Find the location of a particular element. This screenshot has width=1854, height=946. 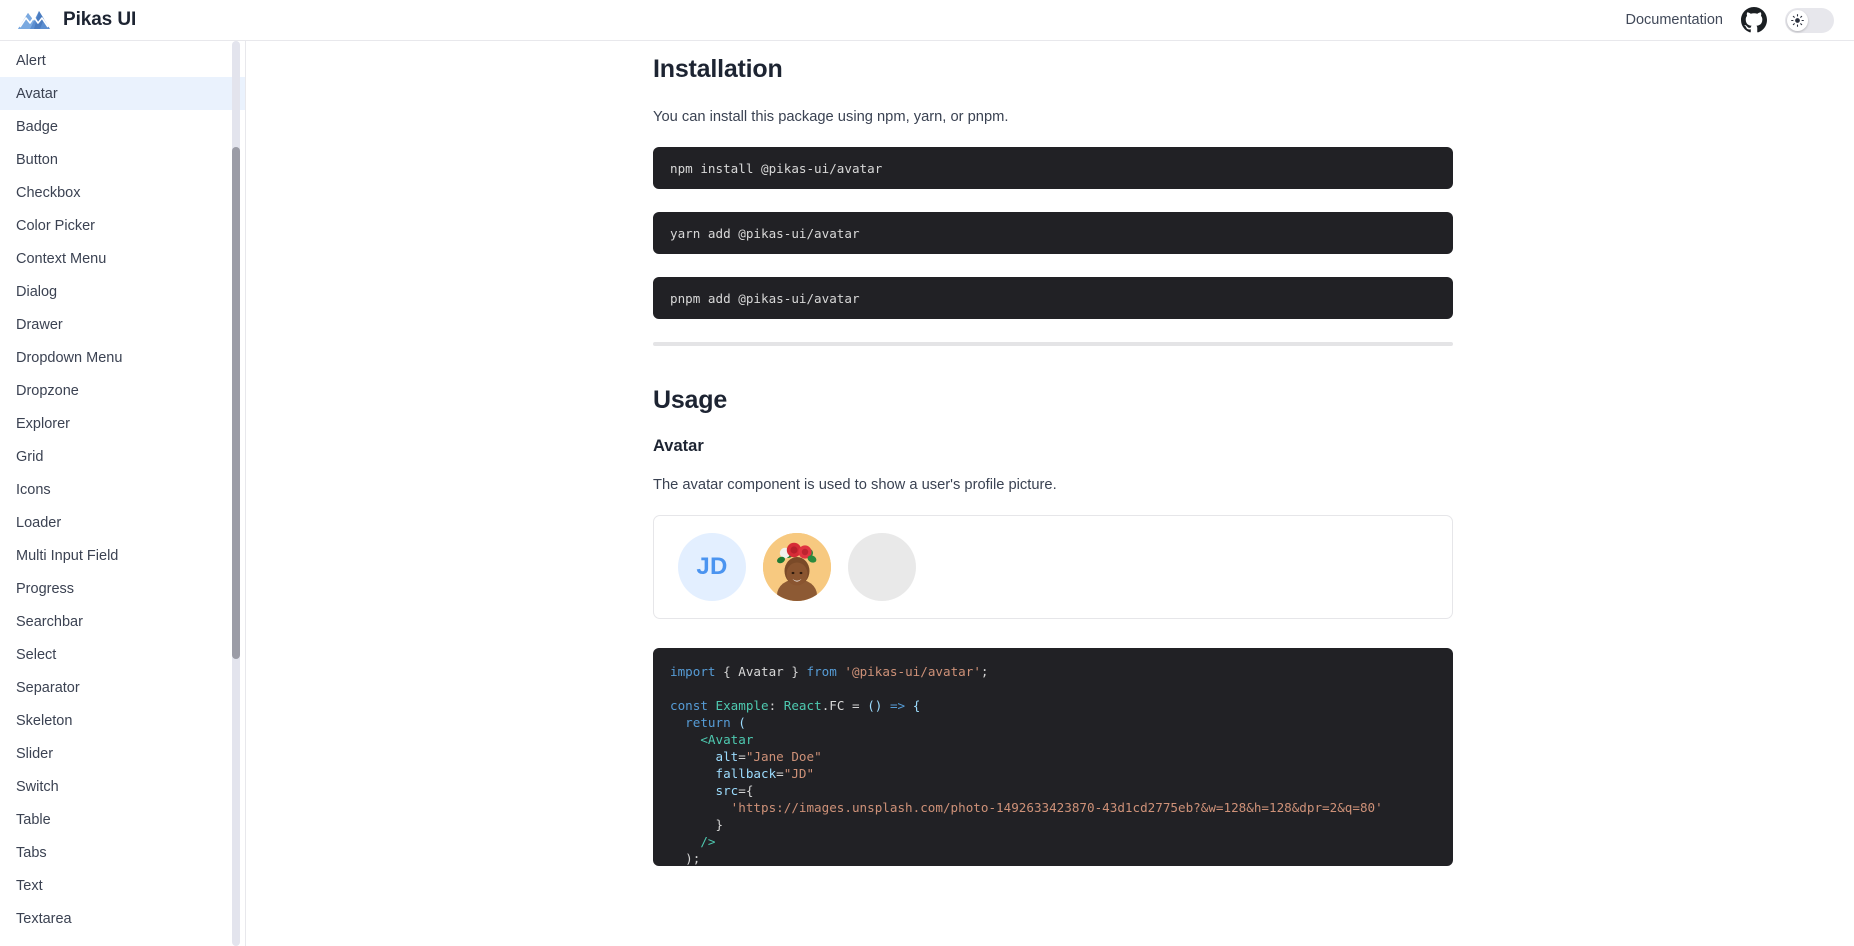

brand-title: Pikas UI is located at coordinates (100, 19).